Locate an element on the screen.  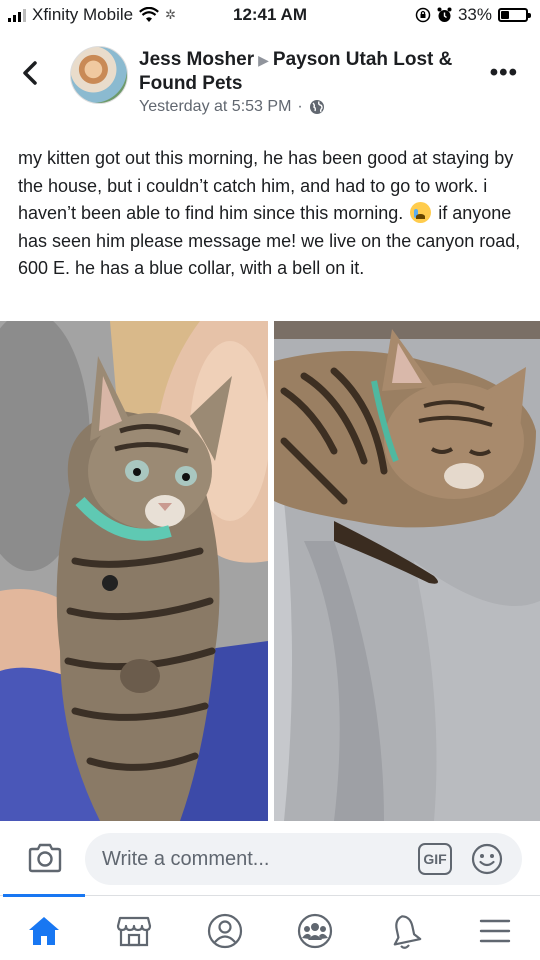
groups-icon is located at coordinates (315, 931).